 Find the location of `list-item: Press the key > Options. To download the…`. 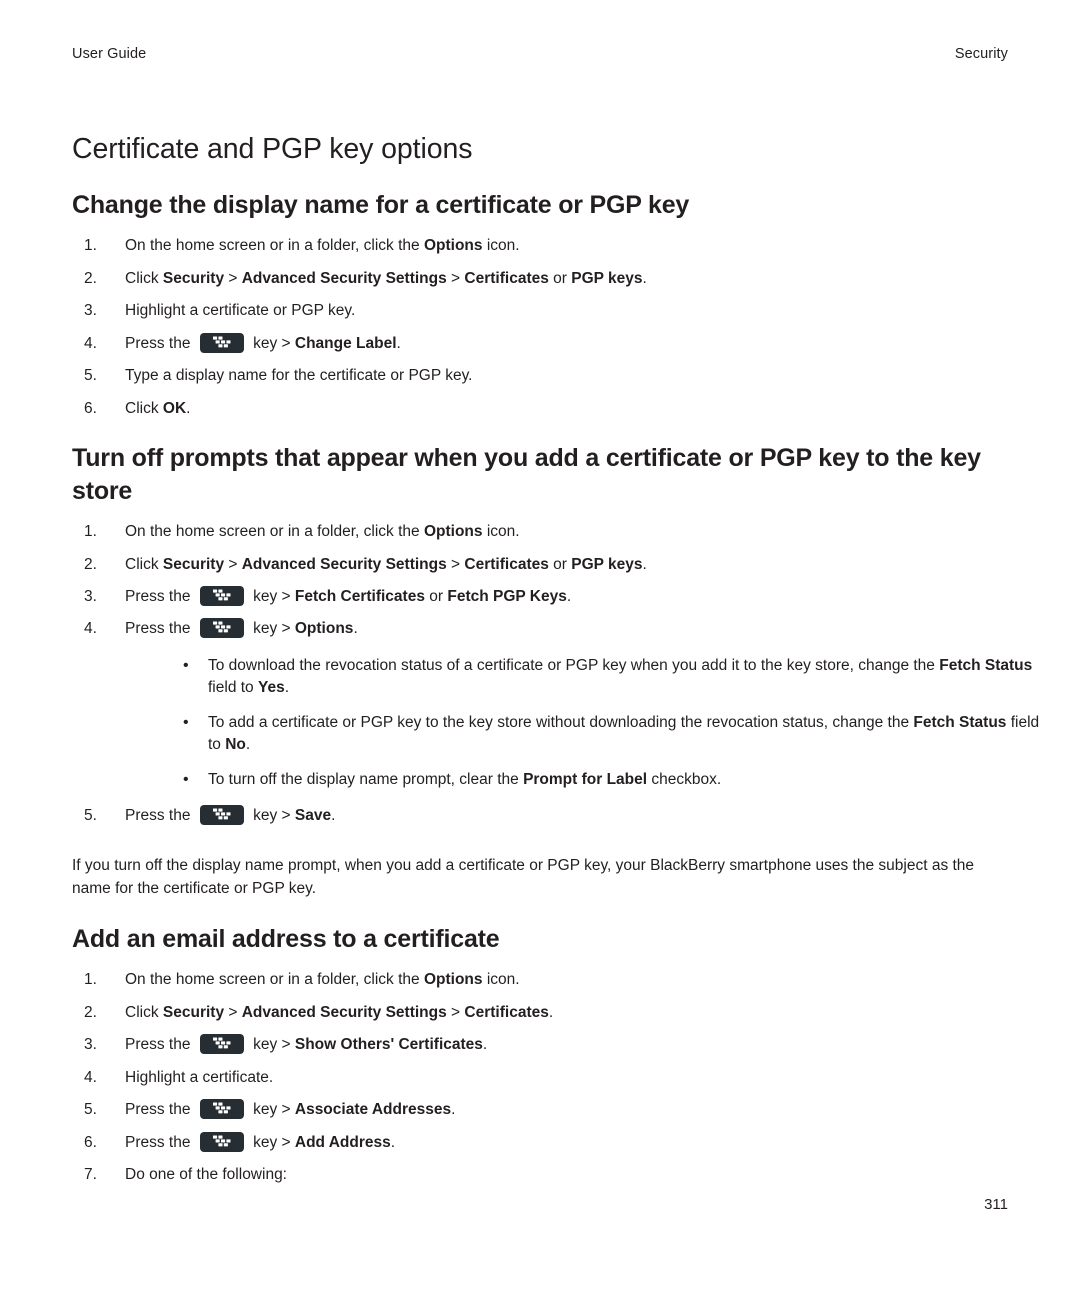

list-item: Press the key > Options. To download the… is located at coordinates (555, 705).